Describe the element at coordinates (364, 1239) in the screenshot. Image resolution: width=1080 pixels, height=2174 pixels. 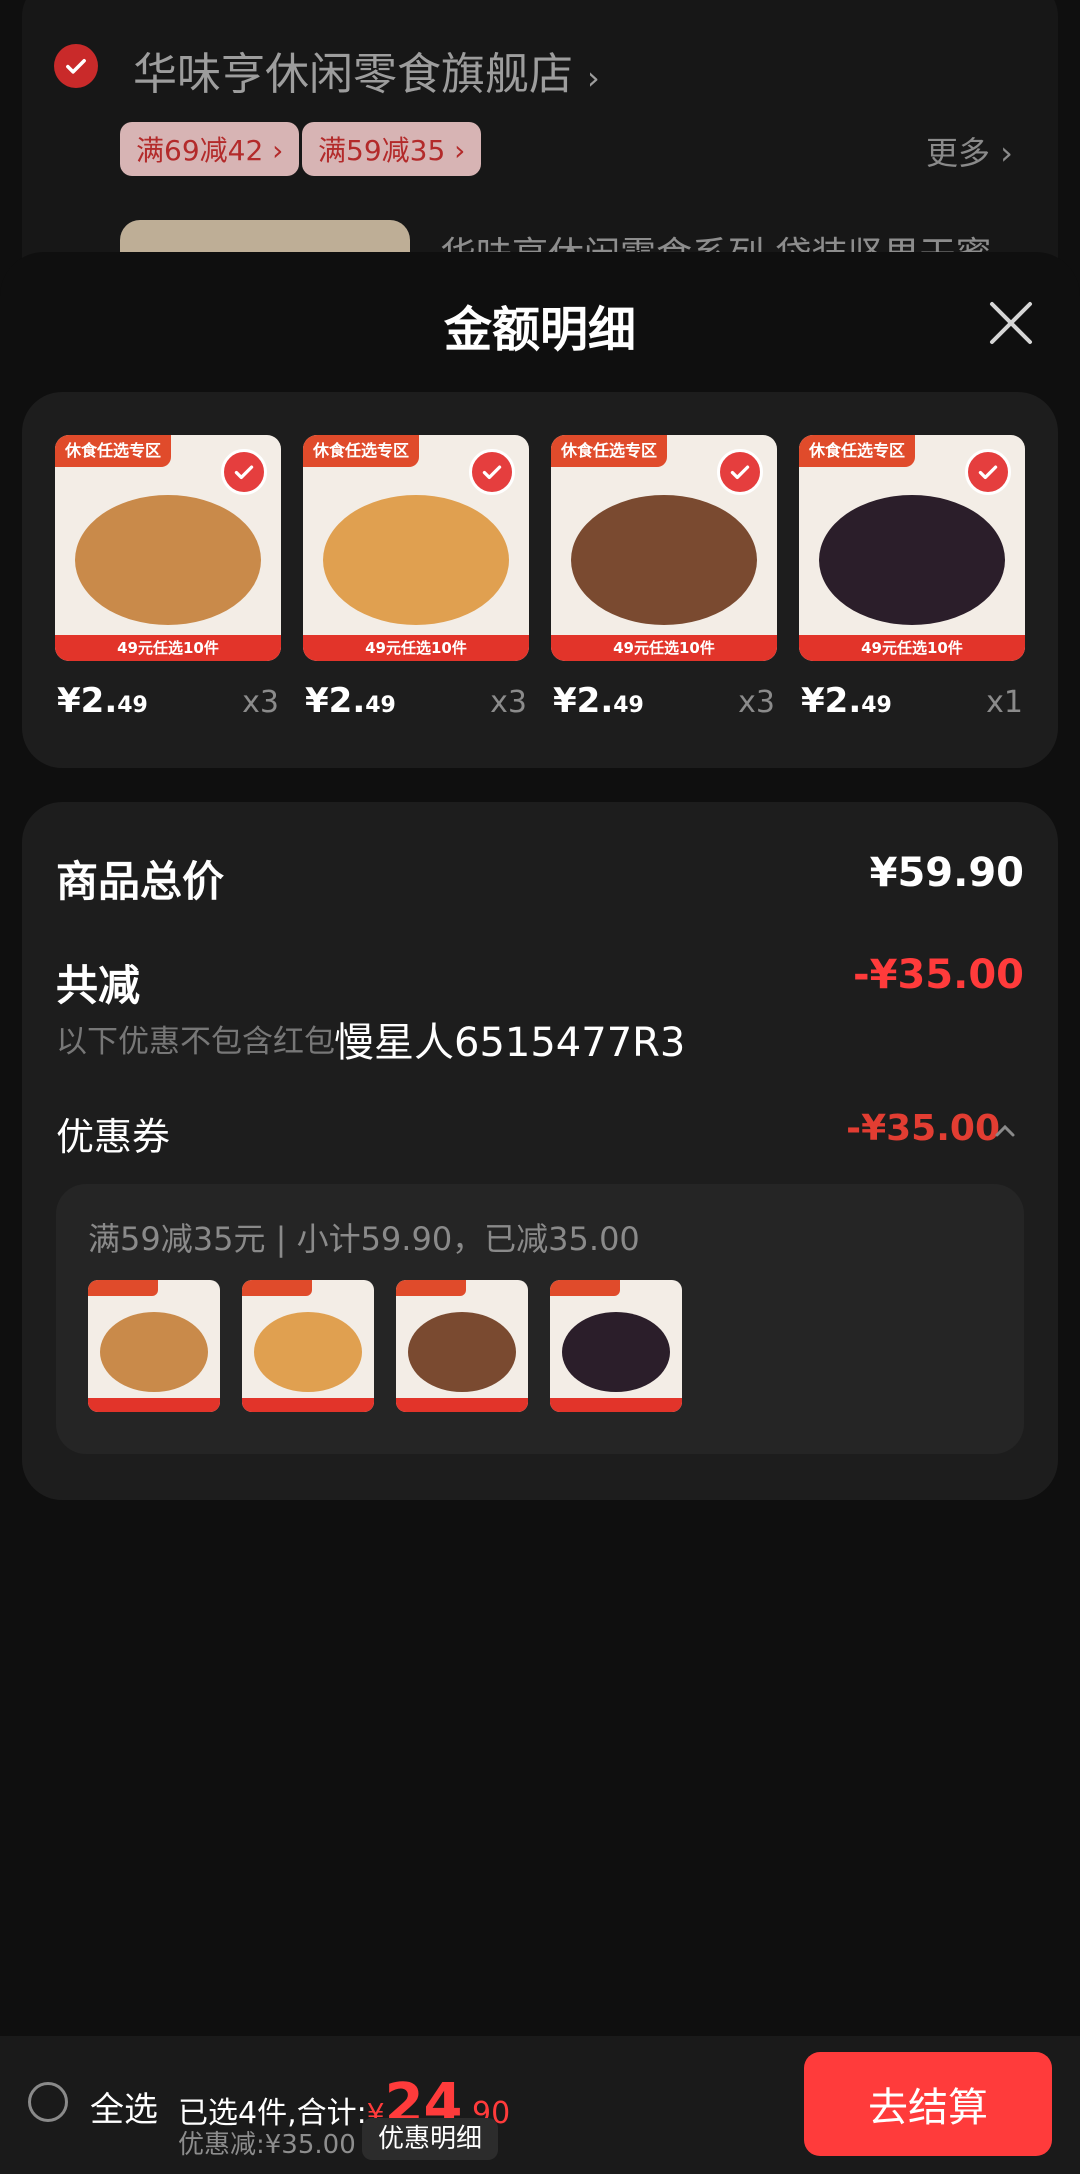
I see `coupon-description: 满59减35元 | 小计59.90，已减35.00` at that location.